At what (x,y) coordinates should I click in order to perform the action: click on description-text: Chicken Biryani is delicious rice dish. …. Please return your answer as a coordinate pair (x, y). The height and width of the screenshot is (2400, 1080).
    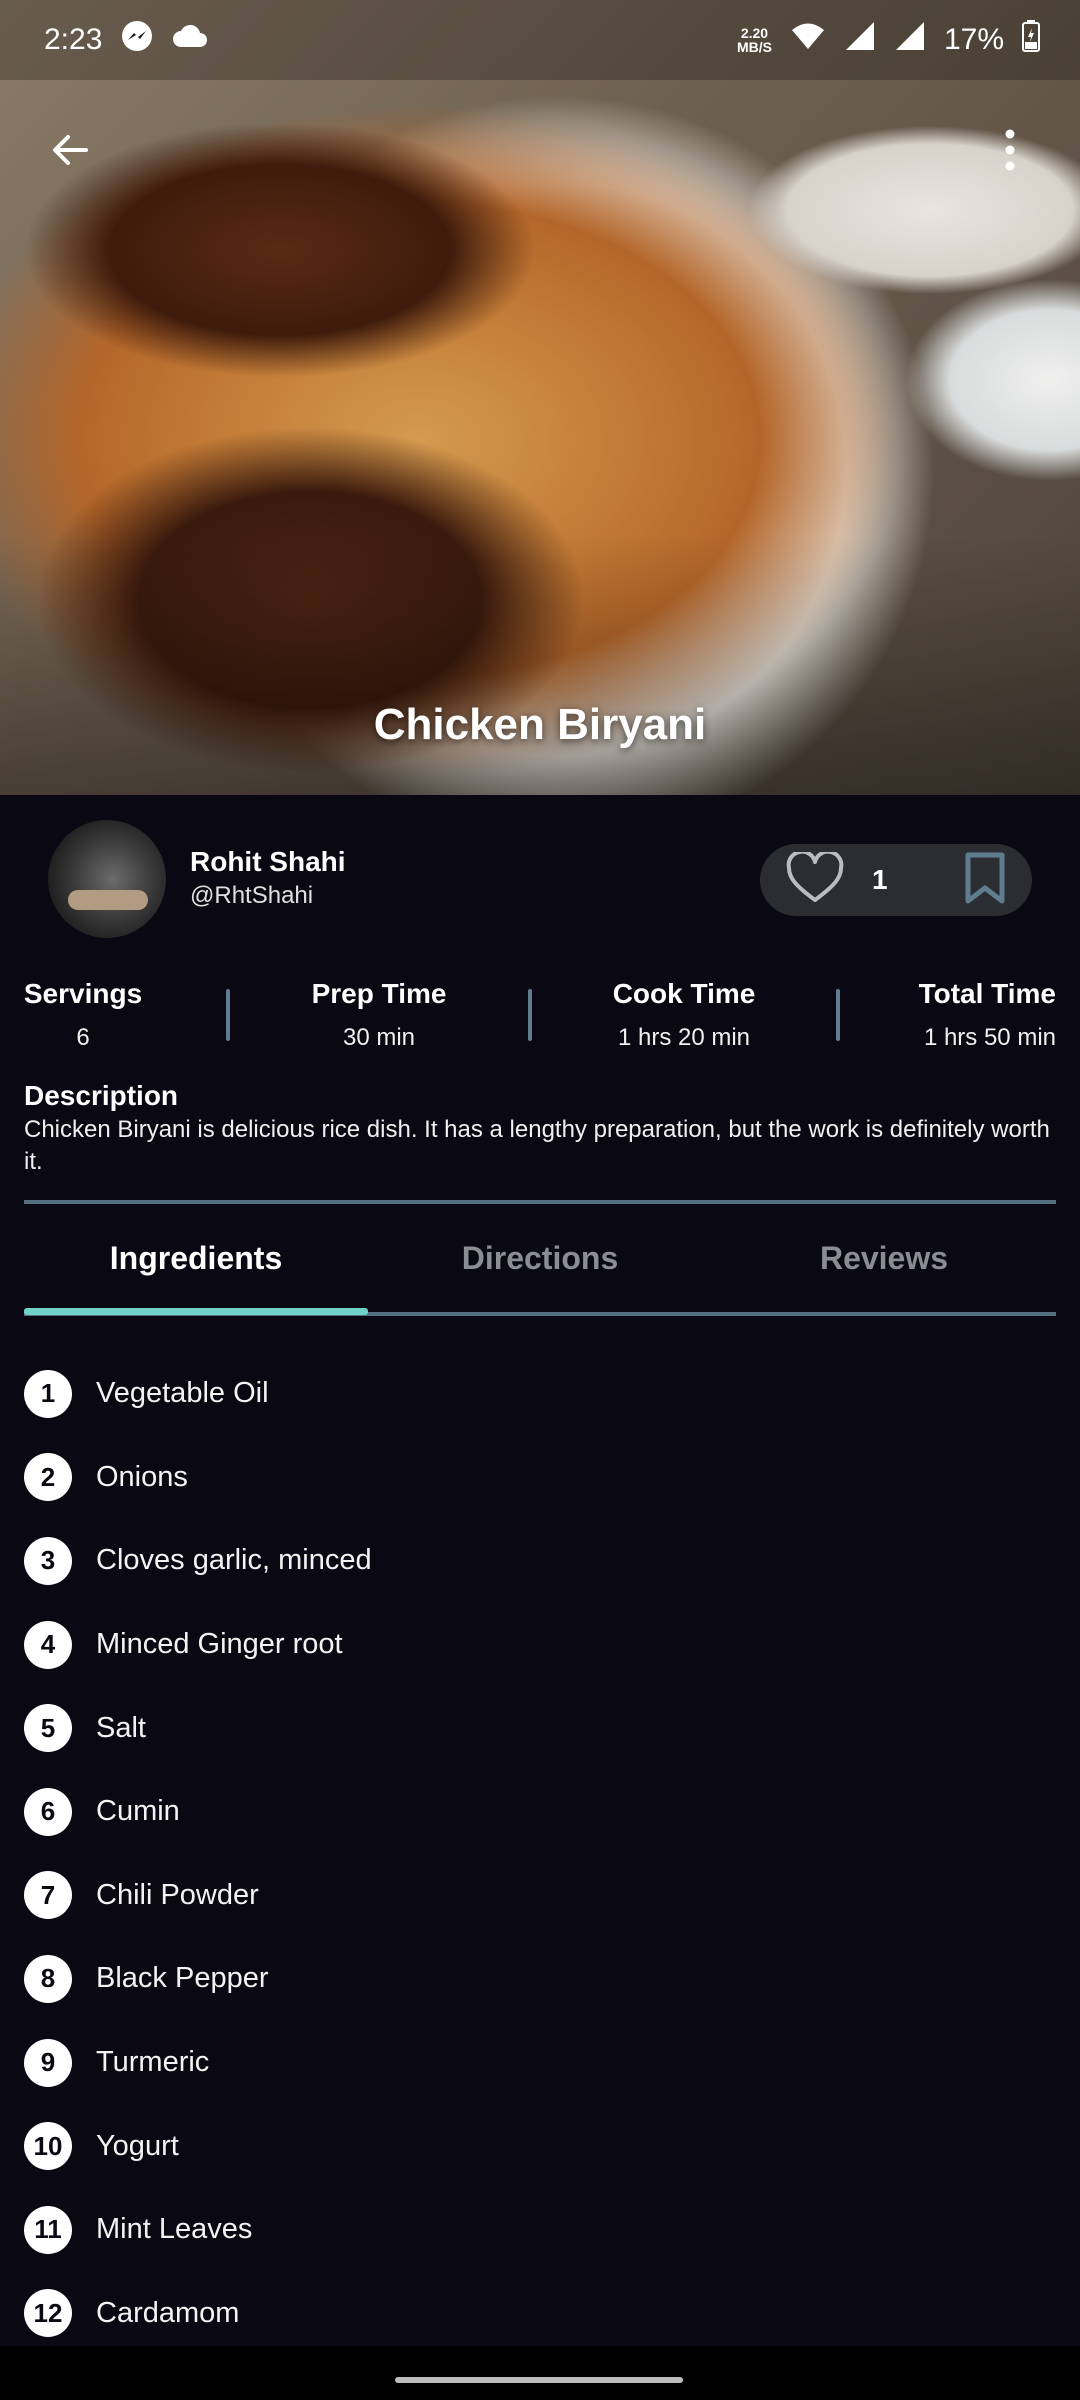
    Looking at the image, I should click on (537, 1145).